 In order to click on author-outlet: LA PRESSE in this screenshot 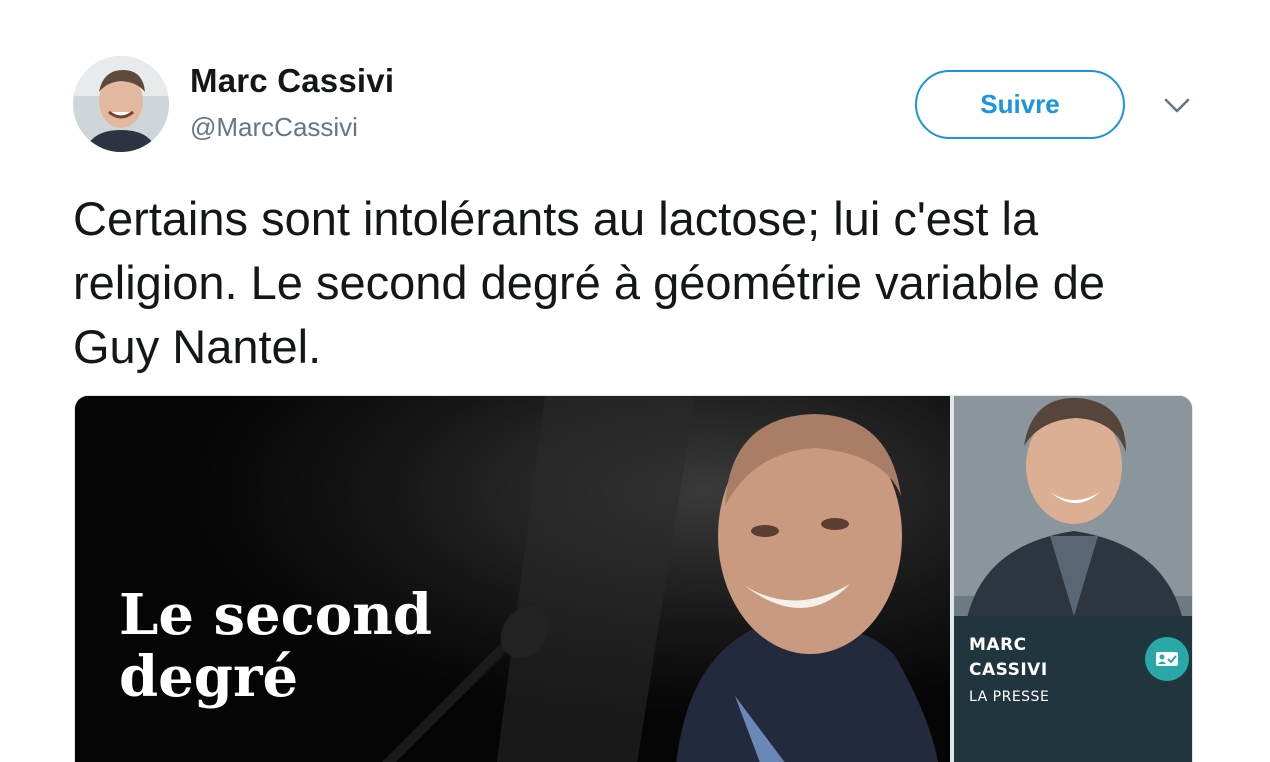, I will do `click(1009, 697)`.